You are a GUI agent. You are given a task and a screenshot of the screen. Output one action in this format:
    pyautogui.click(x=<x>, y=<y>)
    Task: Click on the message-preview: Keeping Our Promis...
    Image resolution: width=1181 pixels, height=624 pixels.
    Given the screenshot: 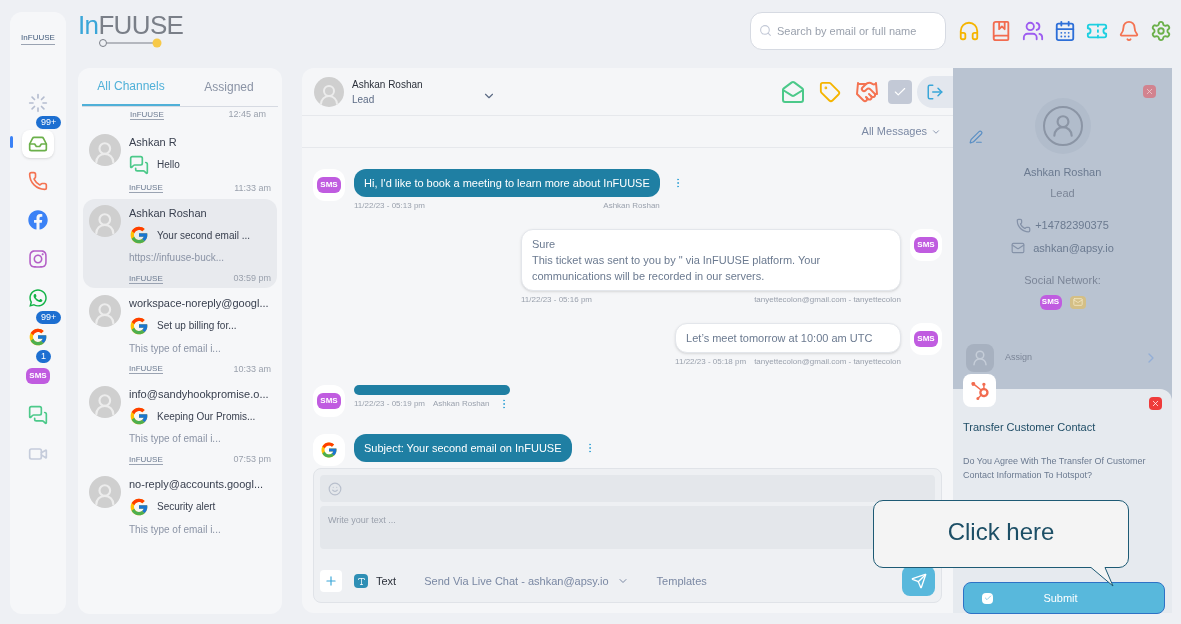 What is the action you would take?
    pyautogui.click(x=206, y=416)
    